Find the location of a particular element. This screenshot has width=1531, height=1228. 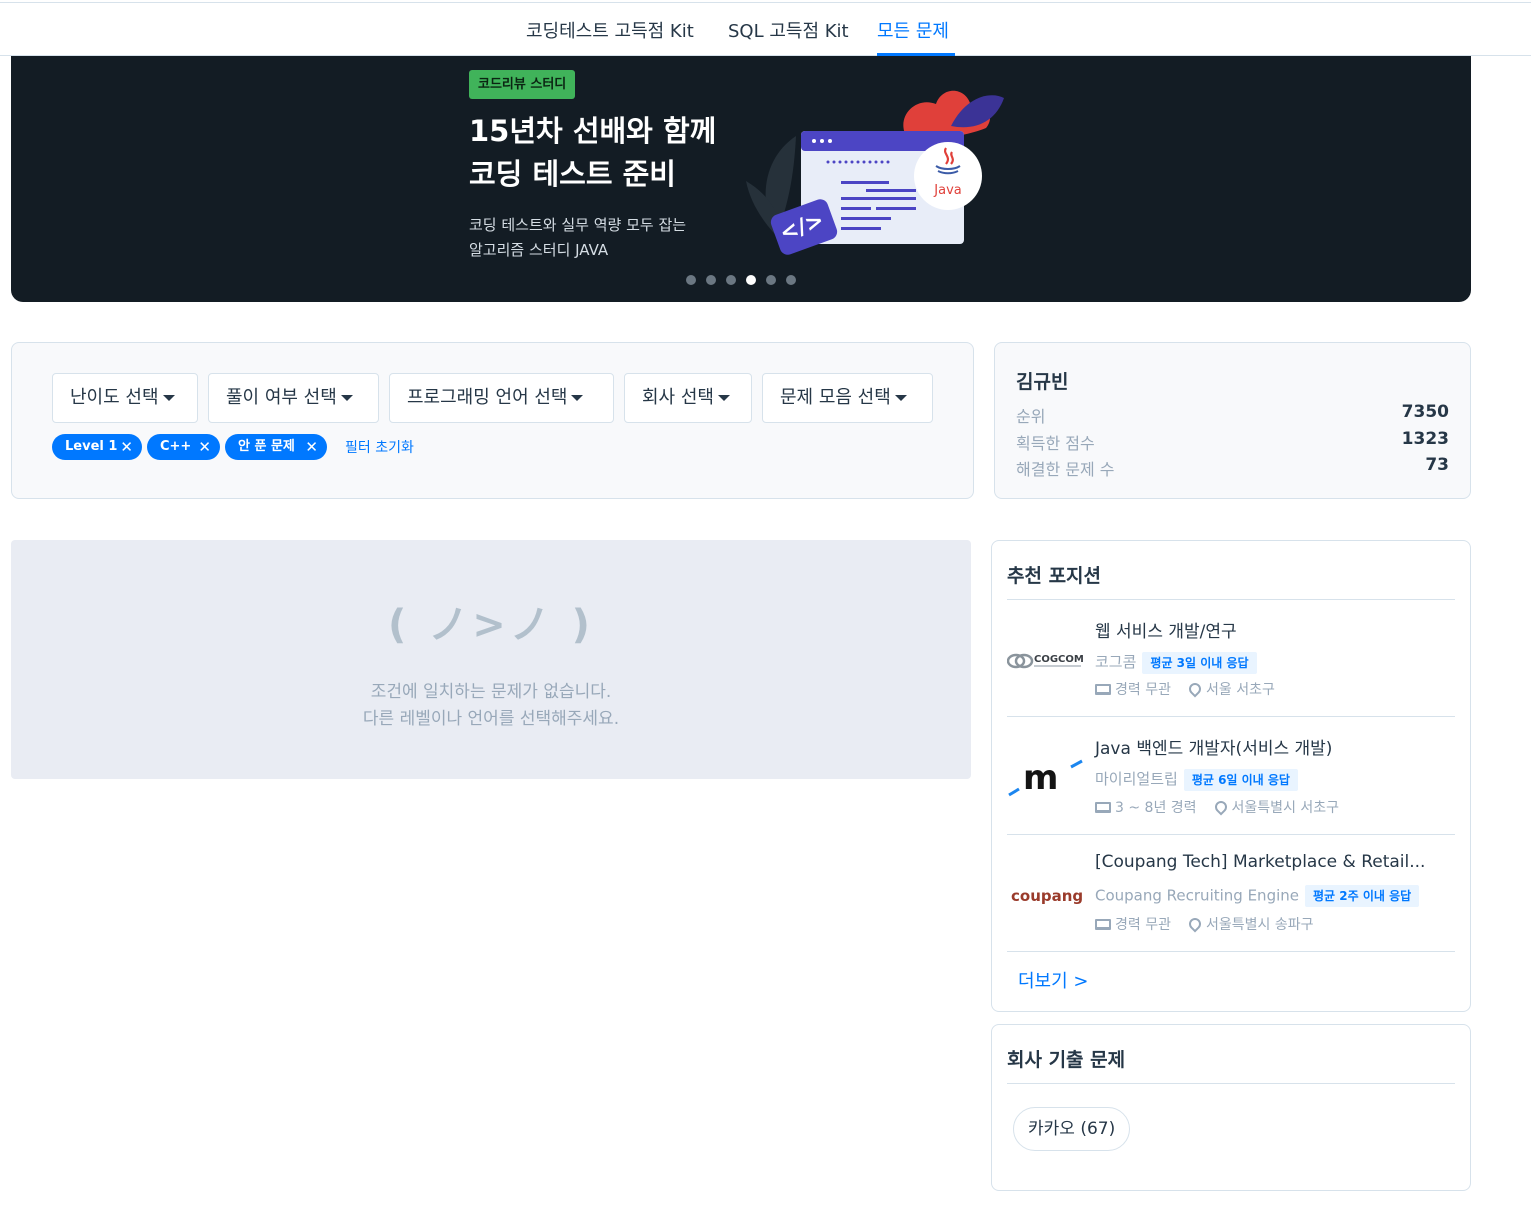

job-title: 웹 서비스 개발/연구 is located at coordinates (1166, 629).